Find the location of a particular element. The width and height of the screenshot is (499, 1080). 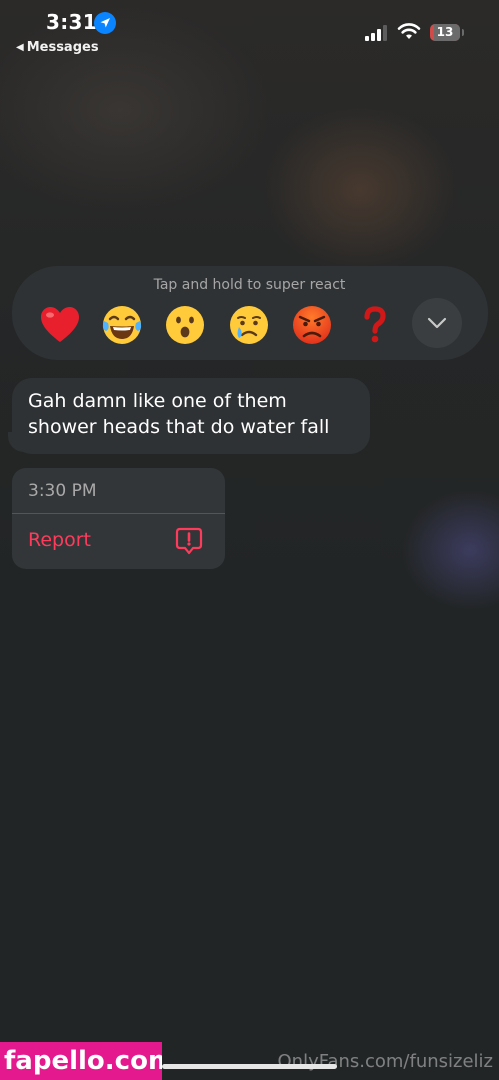

battery-level: 13 is located at coordinates (445, 32).